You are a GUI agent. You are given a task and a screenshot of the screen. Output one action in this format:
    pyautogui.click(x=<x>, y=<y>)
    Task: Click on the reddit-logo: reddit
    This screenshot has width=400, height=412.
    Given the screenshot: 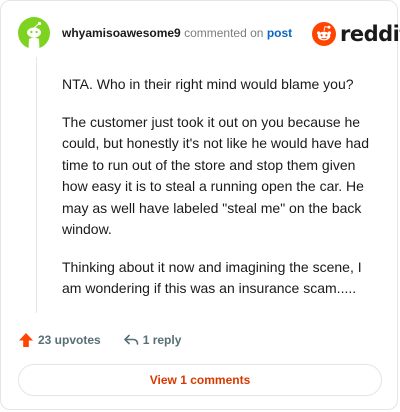 What is the action you would take?
    pyautogui.click(x=356, y=34)
    